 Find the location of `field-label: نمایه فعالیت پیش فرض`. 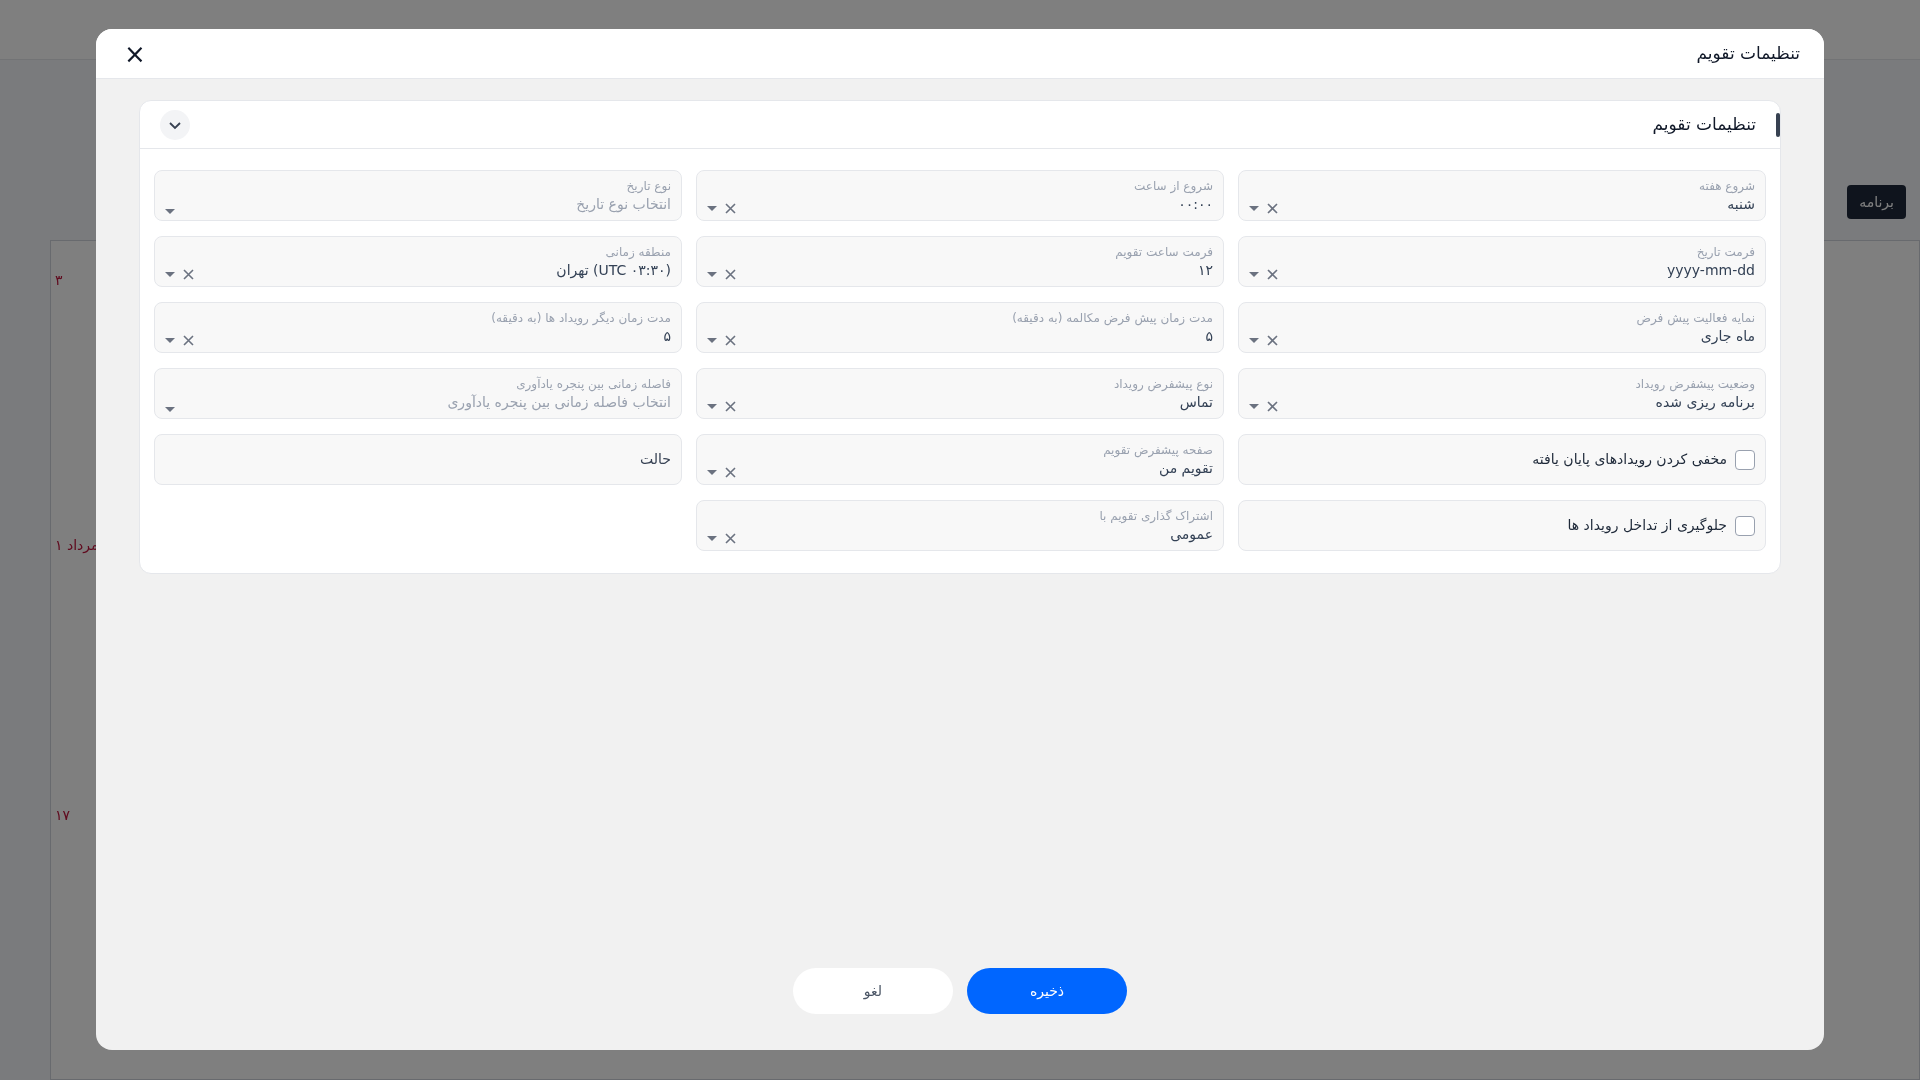

field-label: نمایه فعالیت پیش فرض is located at coordinates (1695, 317).